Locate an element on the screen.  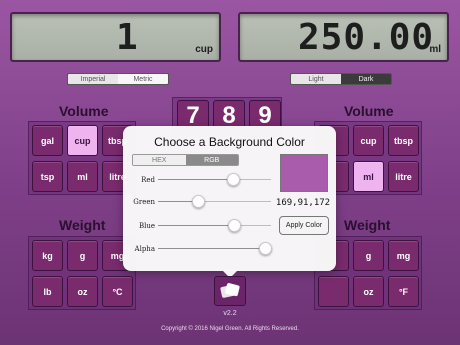
left-weight-panel: kg g mg lb oz °C is located at coordinates (82, 273).